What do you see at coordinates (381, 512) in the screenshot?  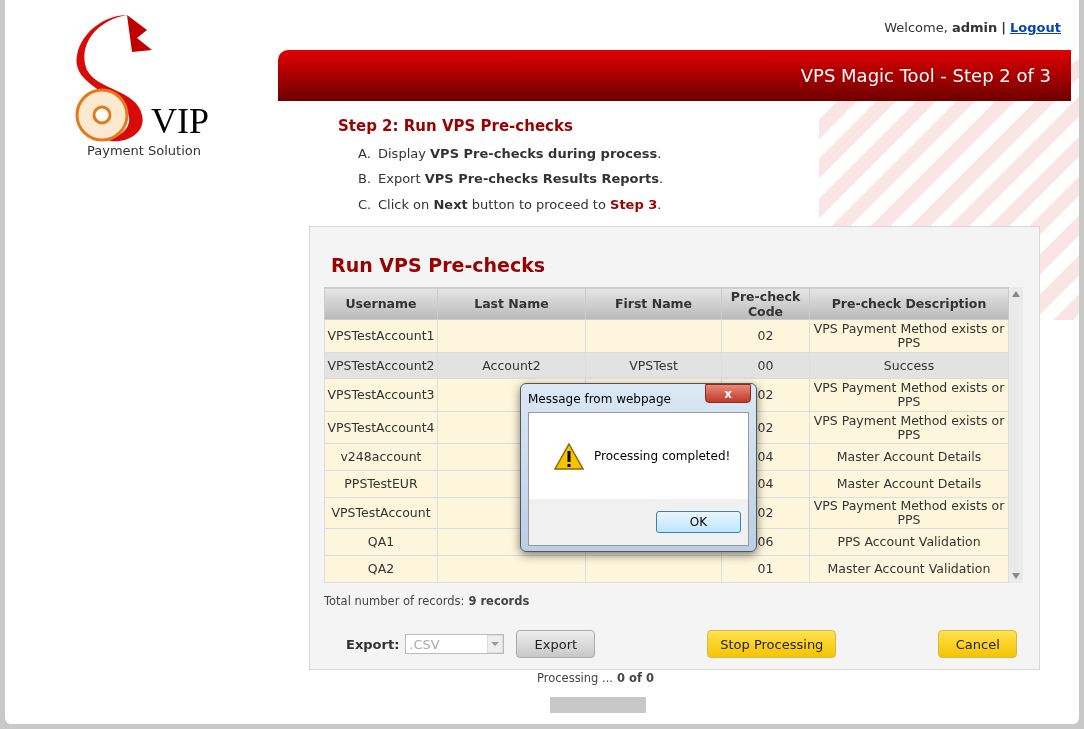 I see `username-cell: VPSTestAccount` at bounding box center [381, 512].